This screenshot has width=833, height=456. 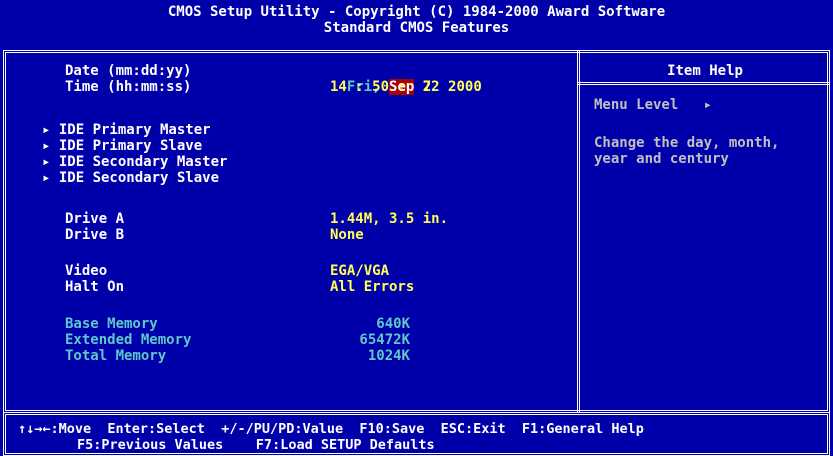 I want to click on total-memory-value: 1024K, so click(x=388, y=356).